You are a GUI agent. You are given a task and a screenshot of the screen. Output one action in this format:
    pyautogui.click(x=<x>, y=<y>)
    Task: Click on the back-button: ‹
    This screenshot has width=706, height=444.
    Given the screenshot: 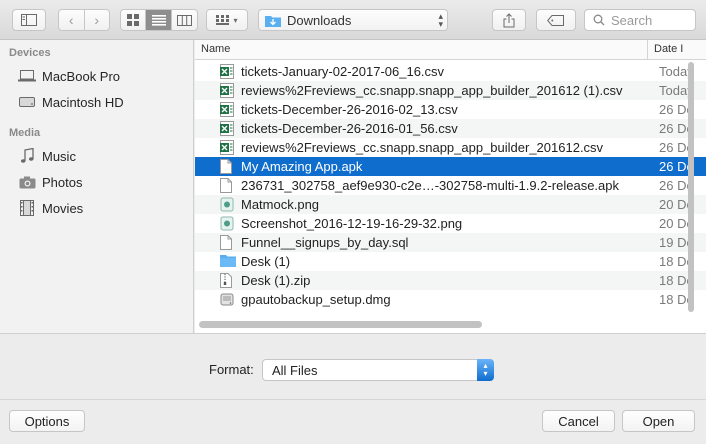 What is the action you would take?
    pyautogui.click(x=72, y=20)
    